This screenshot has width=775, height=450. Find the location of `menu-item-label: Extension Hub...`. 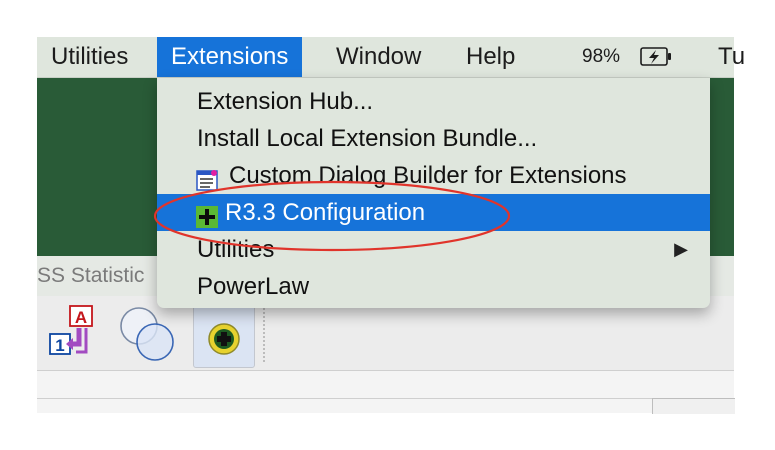

menu-item-label: Extension Hub... is located at coordinates (285, 101).